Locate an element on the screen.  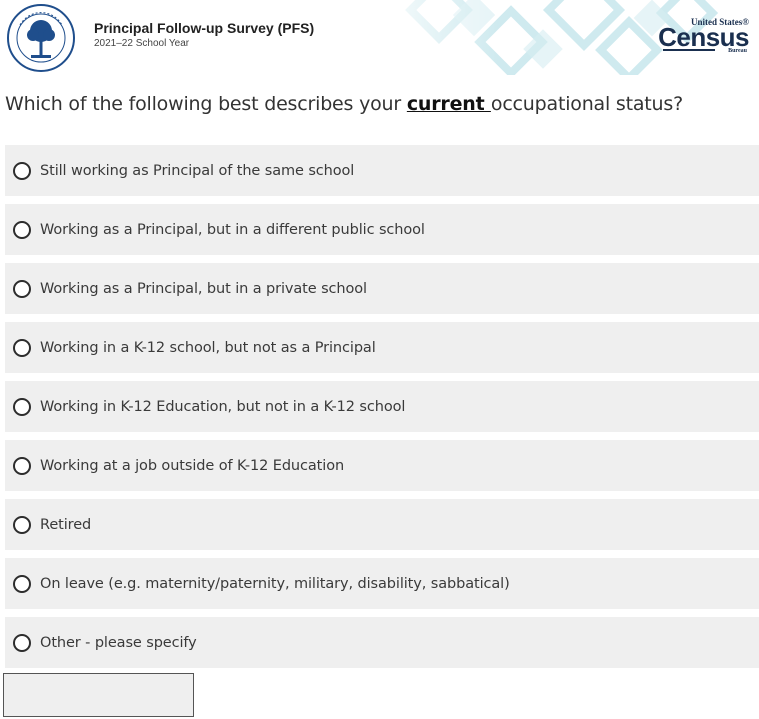
option-label: Other - please specify is located at coordinates (118, 642).